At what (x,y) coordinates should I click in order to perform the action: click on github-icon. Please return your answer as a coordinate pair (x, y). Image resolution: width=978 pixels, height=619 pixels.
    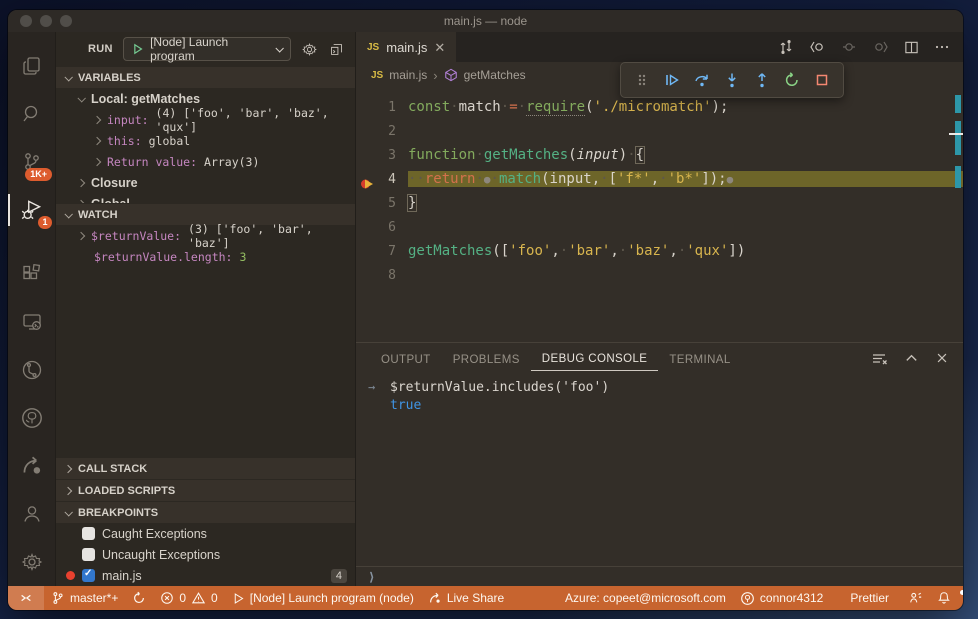
    Looking at the image, I should click on (31, 418).